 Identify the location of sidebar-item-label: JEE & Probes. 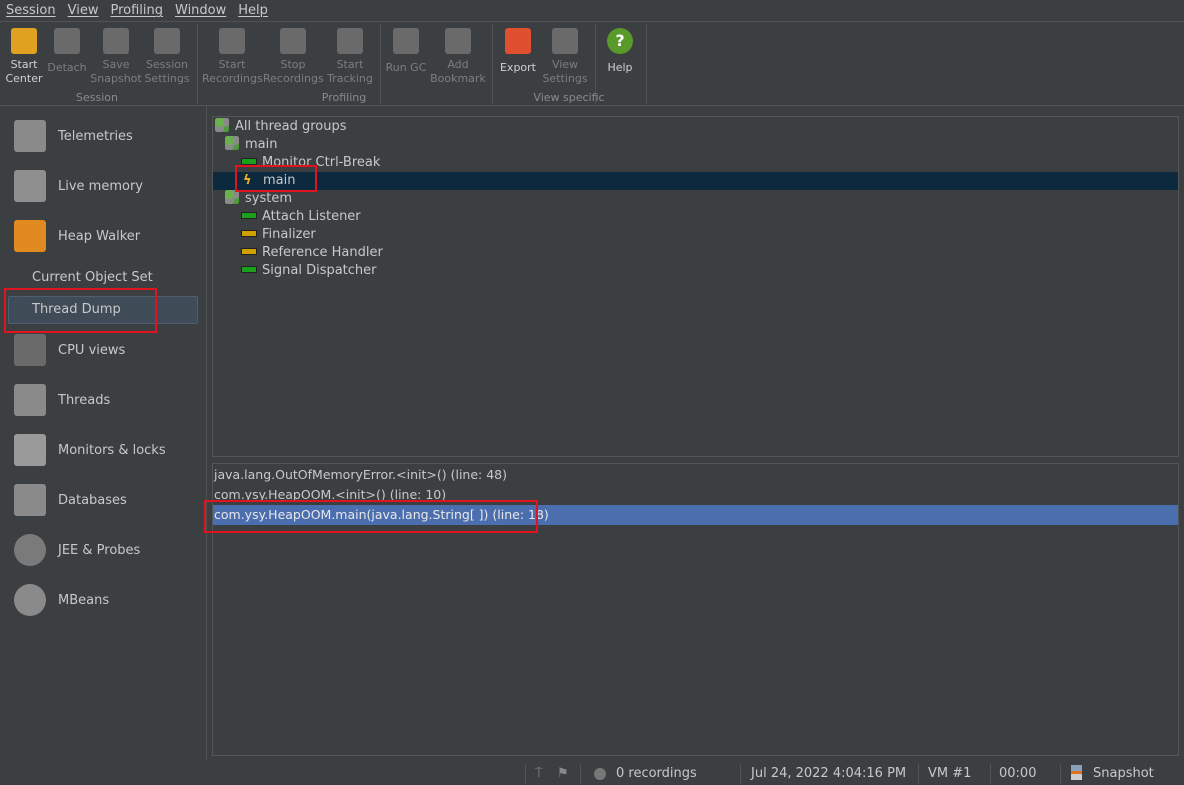
(99, 550).